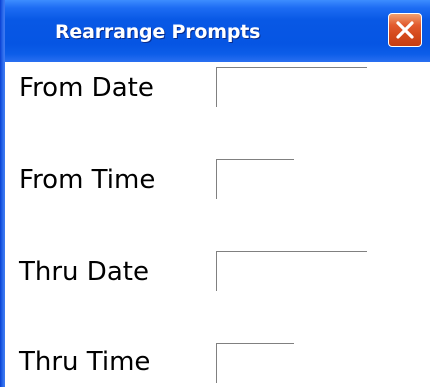 This screenshot has height=387, width=430. What do you see at coordinates (87, 180) in the screenshot?
I see `from-time-label: From Time` at bounding box center [87, 180].